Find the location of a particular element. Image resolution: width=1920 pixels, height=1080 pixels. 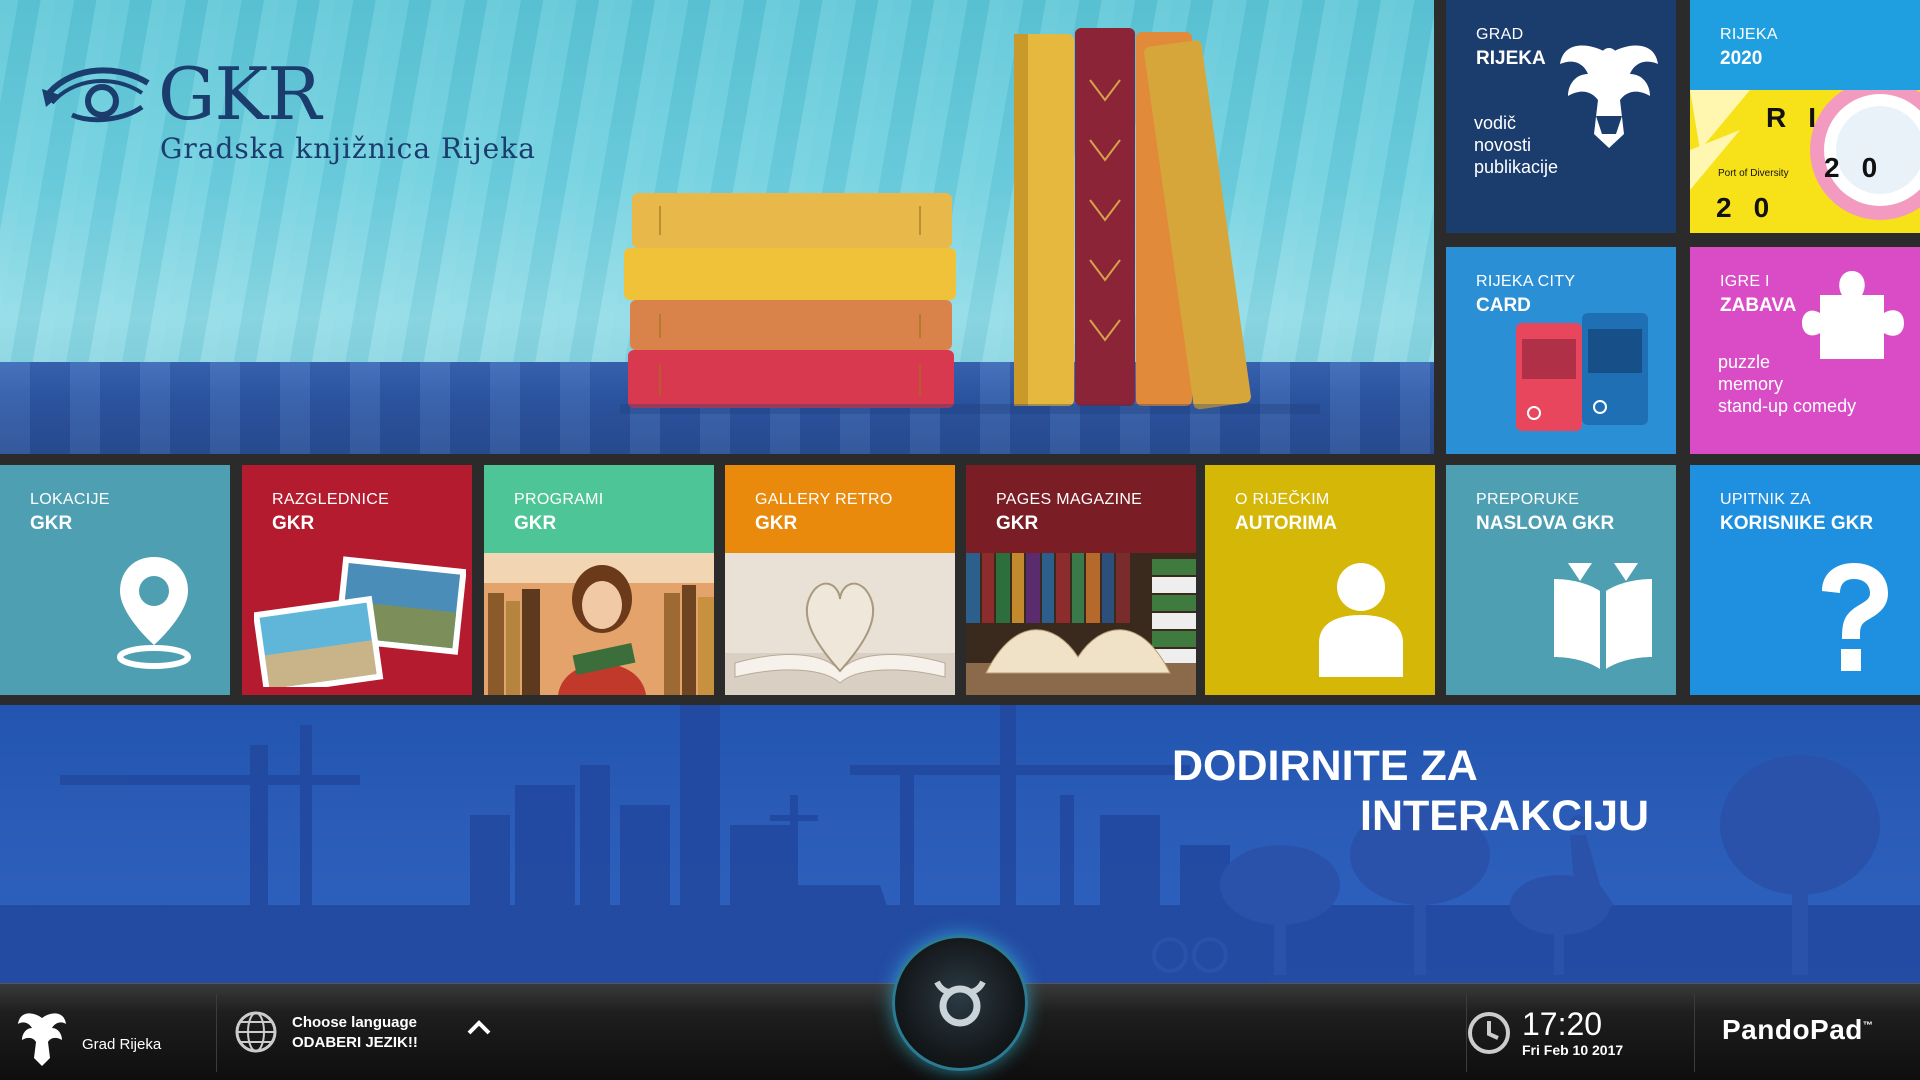

home-button-icon is located at coordinates (960, 1003).